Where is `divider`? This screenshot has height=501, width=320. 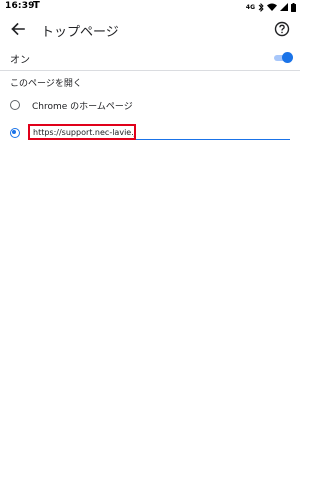 divider is located at coordinates (150, 70).